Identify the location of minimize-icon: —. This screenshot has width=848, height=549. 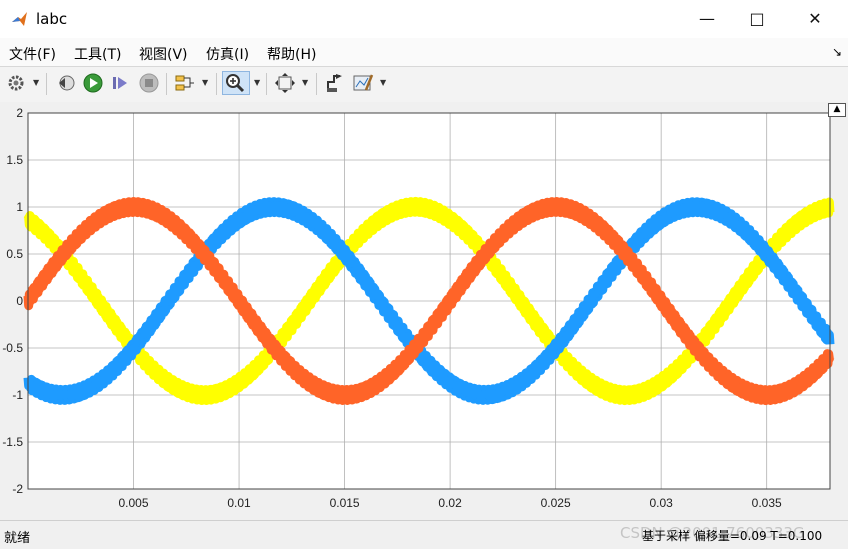
(707, 18).